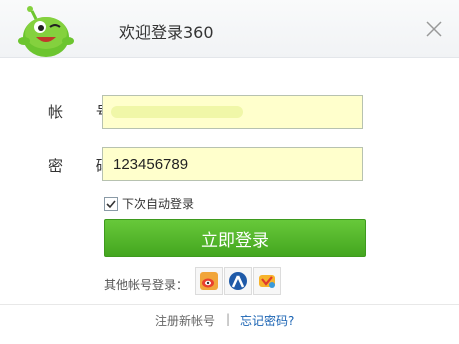  I want to click on forgot-password-link: 忘记密码?, so click(267, 320).